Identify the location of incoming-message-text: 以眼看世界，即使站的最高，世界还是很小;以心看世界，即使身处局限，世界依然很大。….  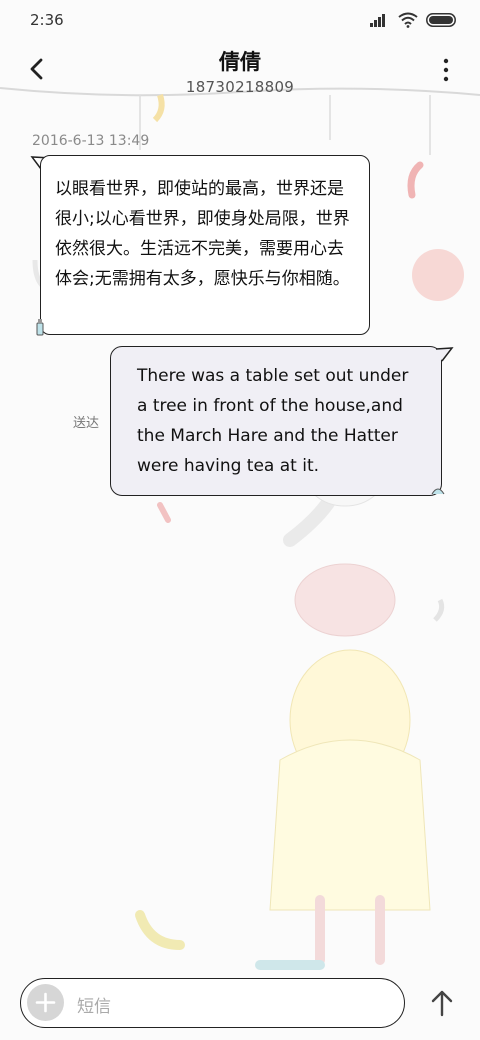
(202, 234).